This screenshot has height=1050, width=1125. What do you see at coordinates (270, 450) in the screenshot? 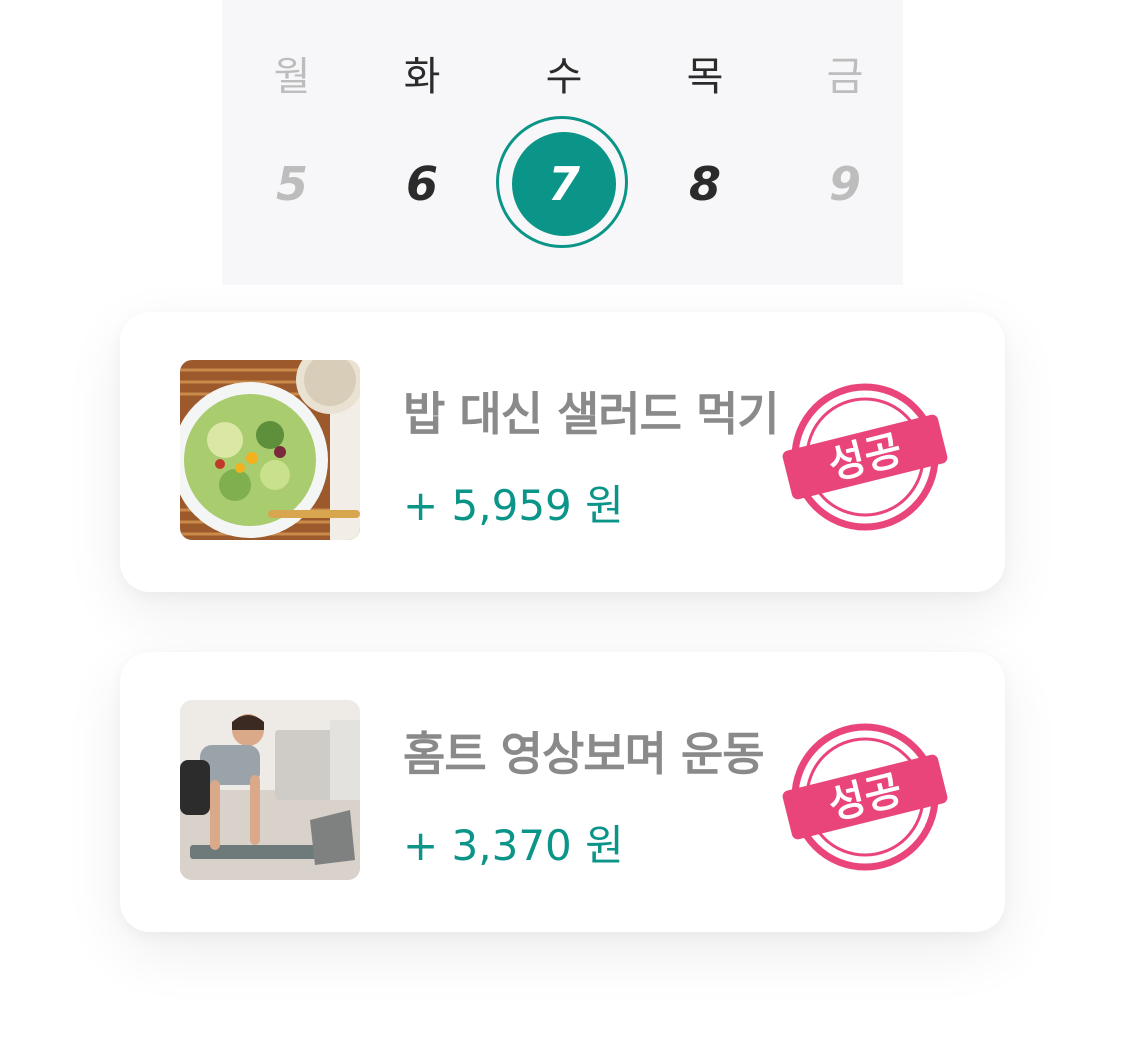
I see `salad-photo` at bounding box center [270, 450].